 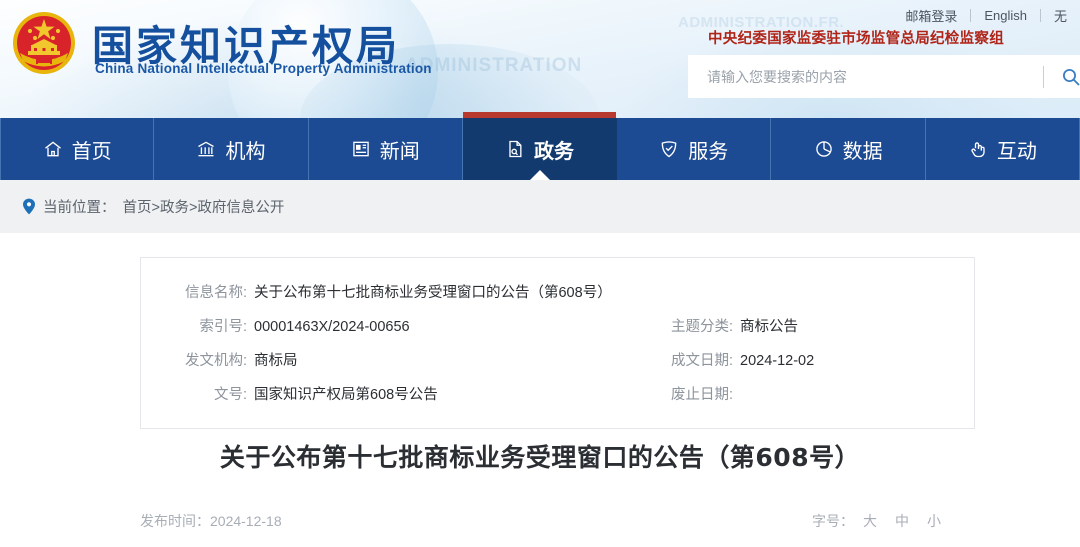 What do you see at coordinates (230, 395) in the screenshot?
I see `field-label: 文号:` at bounding box center [230, 395].